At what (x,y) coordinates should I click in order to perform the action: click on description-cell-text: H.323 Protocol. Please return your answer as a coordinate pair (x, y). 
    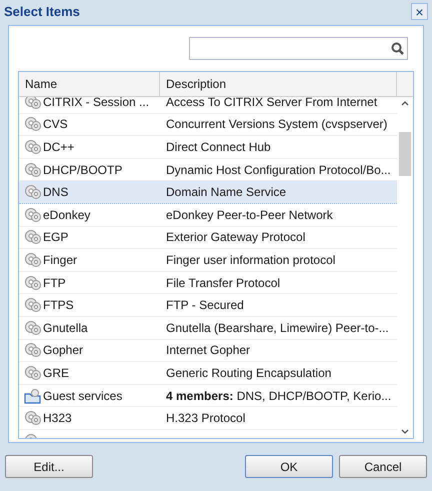
    Looking at the image, I should click on (205, 419).